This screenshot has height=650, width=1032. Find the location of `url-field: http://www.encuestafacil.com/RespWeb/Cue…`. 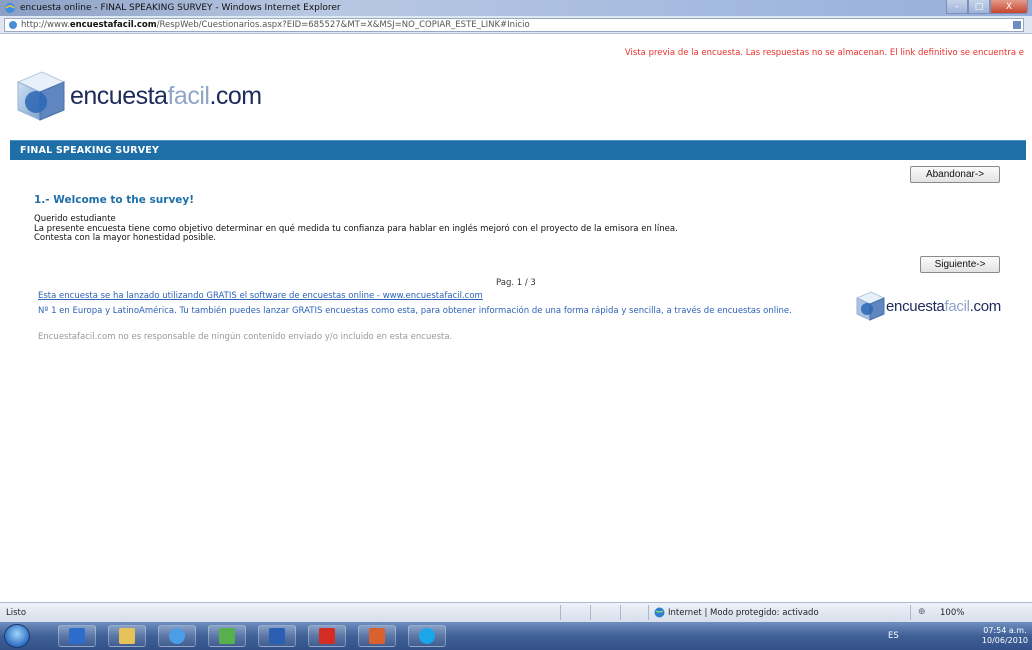

url-field: http://www.encuestafacil.com/RespWeb/Cue… is located at coordinates (514, 25).